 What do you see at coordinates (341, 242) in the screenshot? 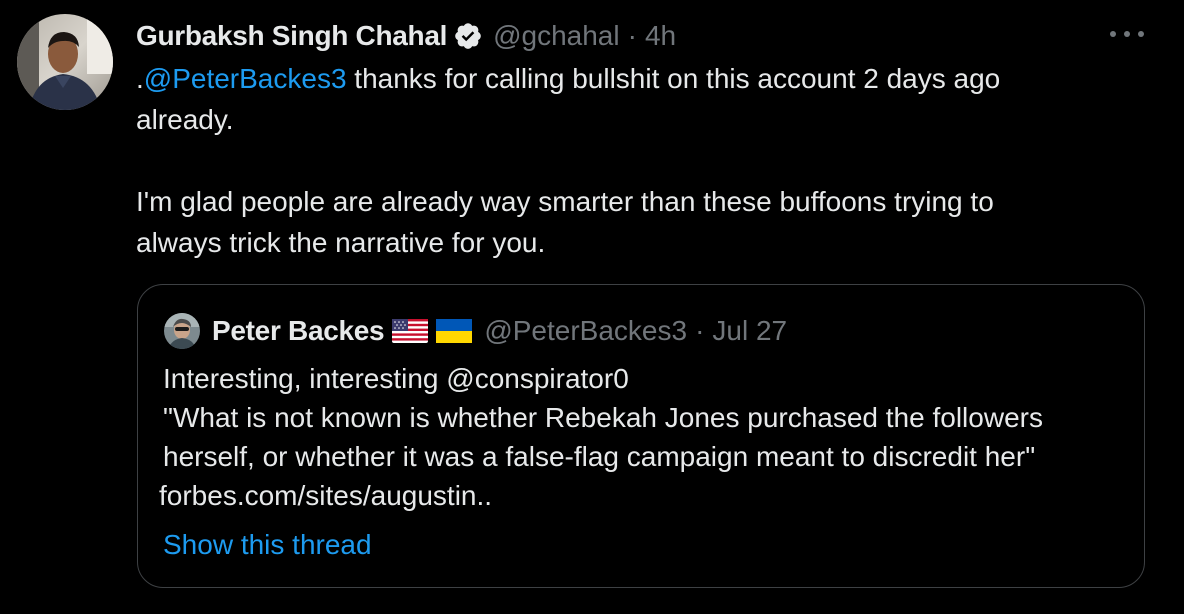
I see `tweet-text-line: always trick the narrative for you.` at bounding box center [341, 242].